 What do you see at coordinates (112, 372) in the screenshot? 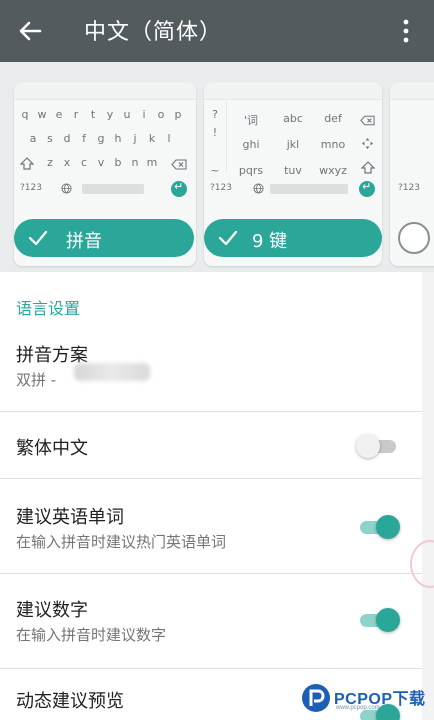
I see `blurred-value` at bounding box center [112, 372].